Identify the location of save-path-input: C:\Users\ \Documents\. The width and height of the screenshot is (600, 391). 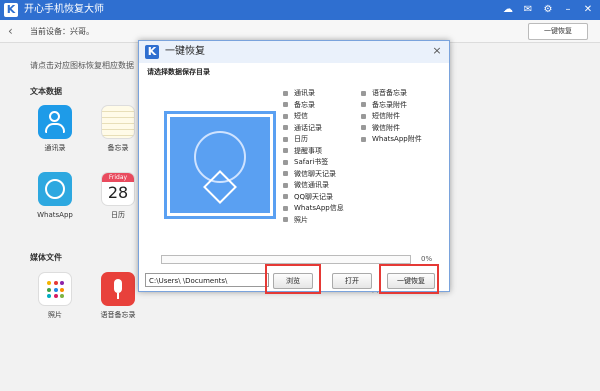
(207, 280).